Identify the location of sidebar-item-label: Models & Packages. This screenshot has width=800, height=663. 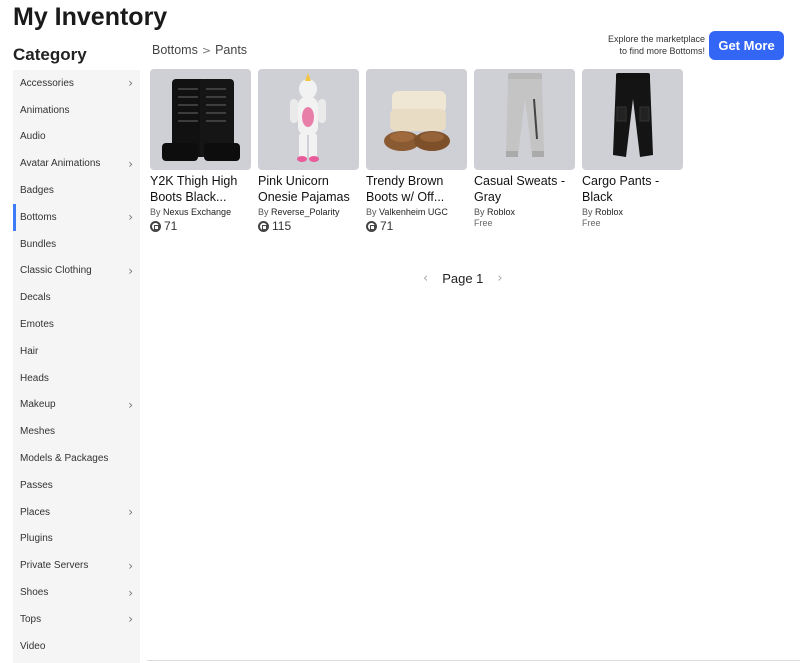
(64, 459).